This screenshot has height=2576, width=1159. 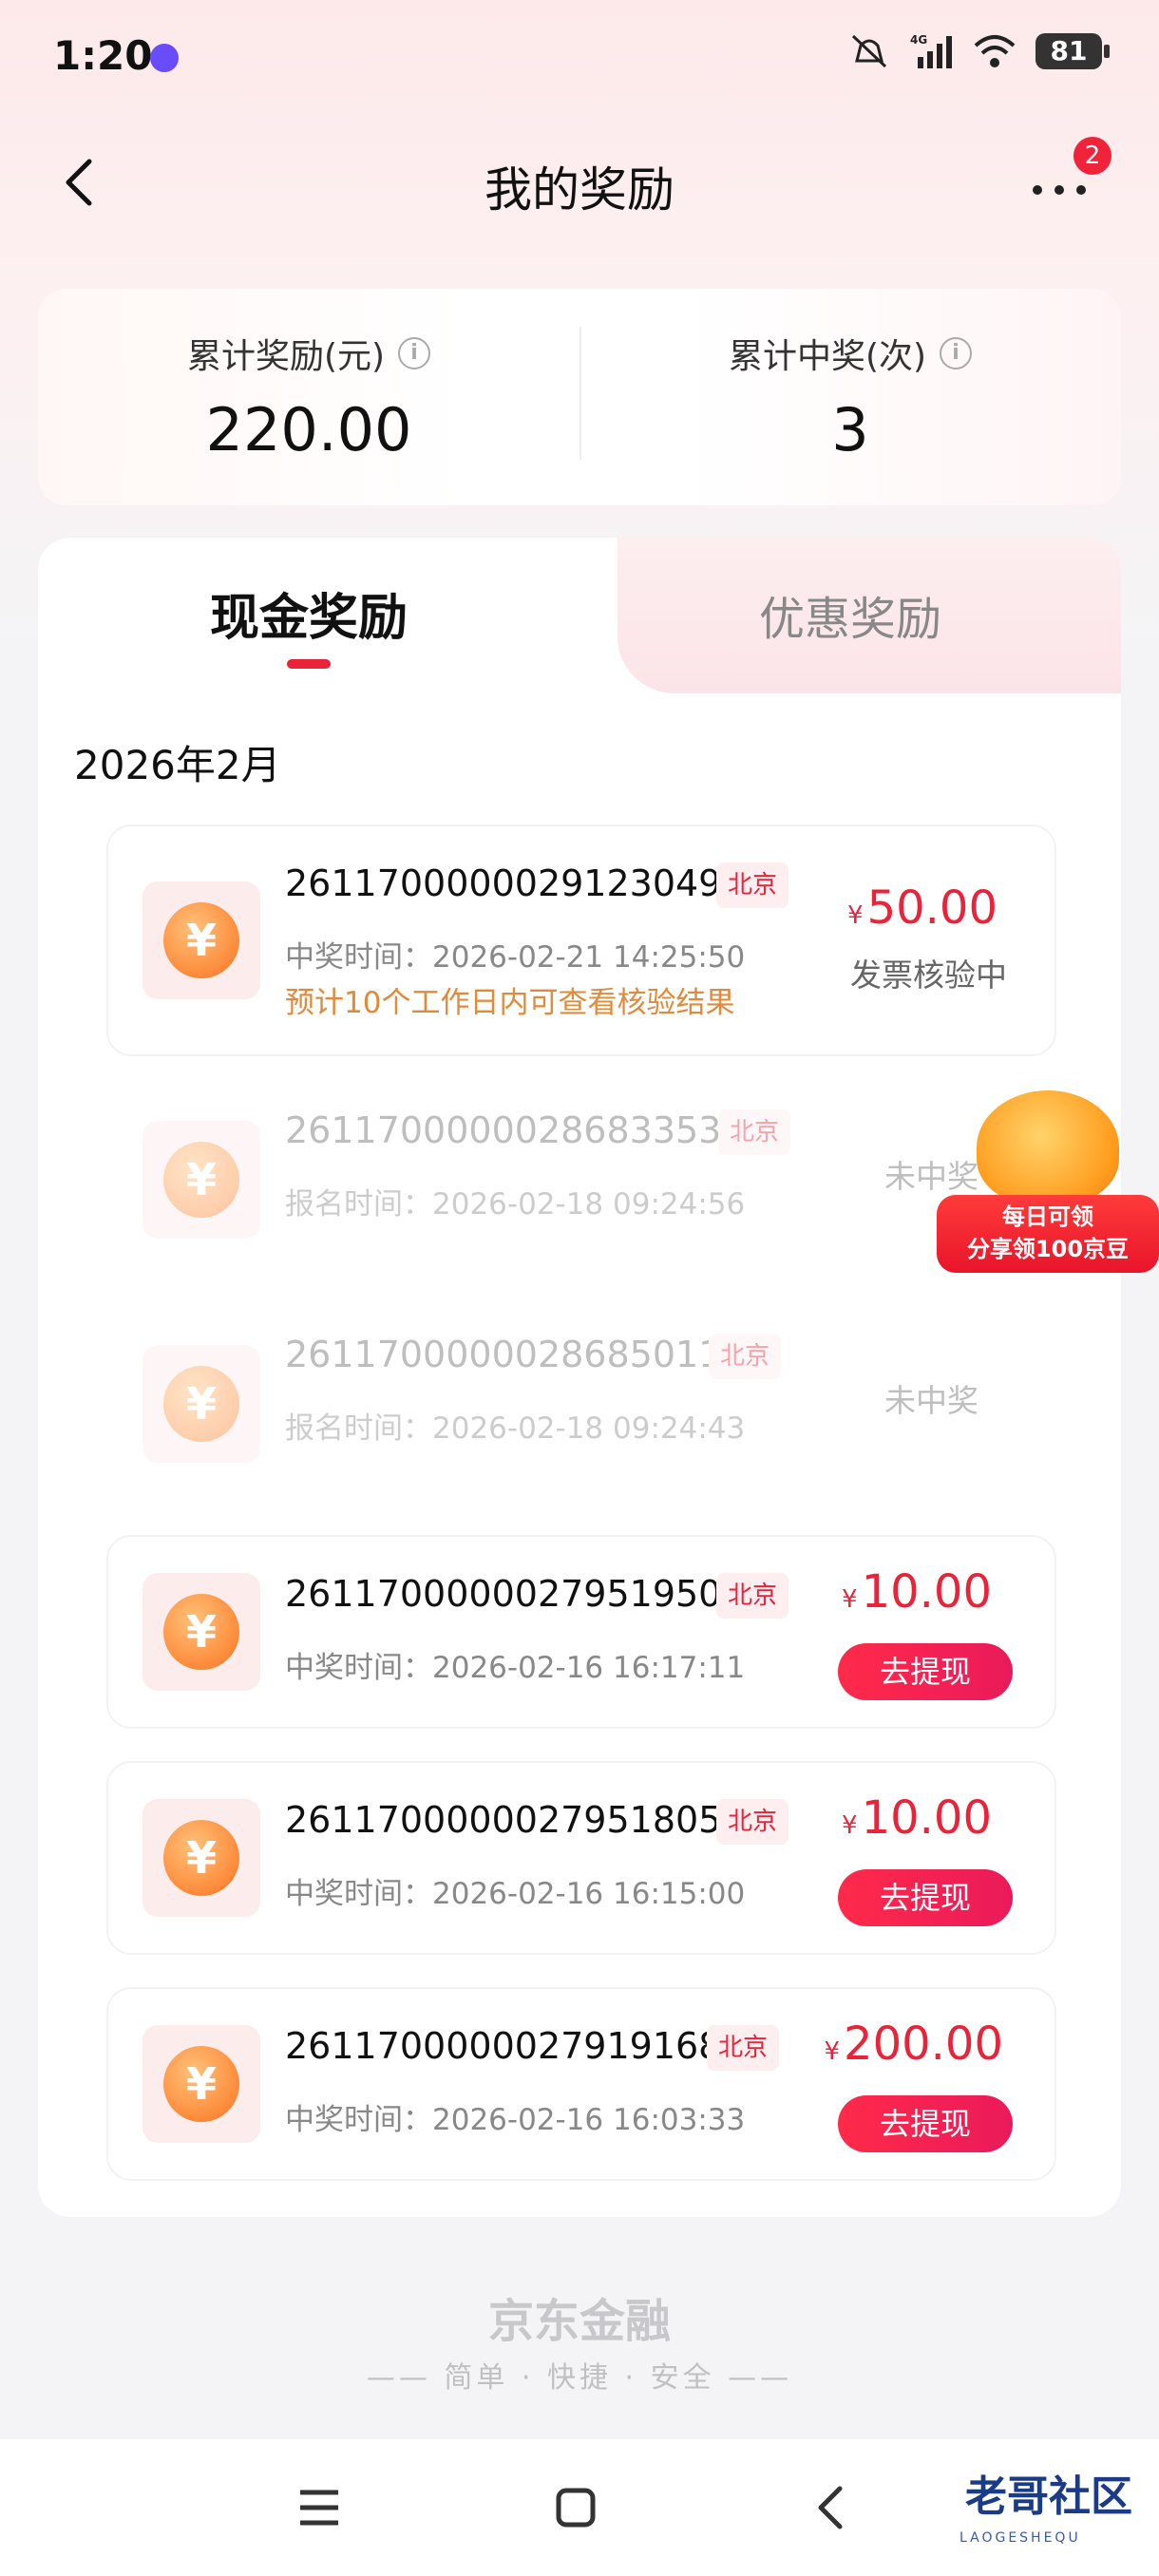 I want to click on svg-text: 4G, so click(x=918, y=40).